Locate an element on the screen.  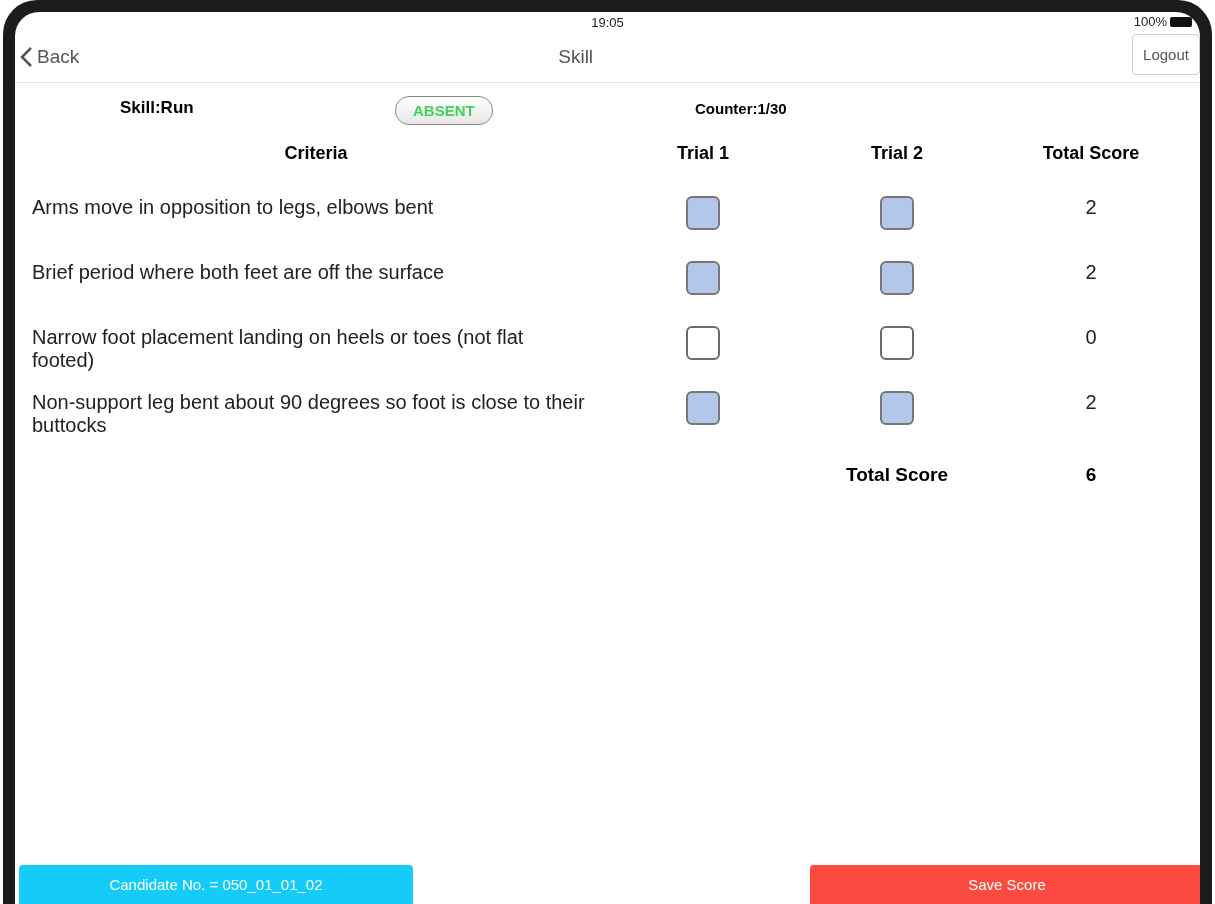
column-header: Criteria is located at coordinates (316, 153).